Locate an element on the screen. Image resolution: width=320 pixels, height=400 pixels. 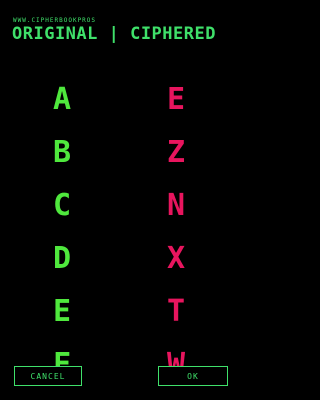
ciphered-column: E Z N X T W is located at coordinates (176, 241).